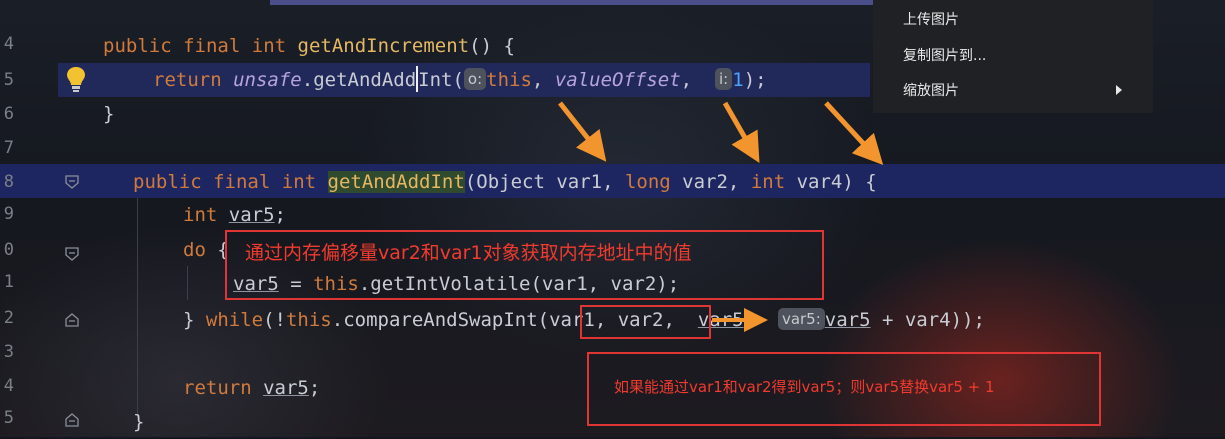  What do you see at coordinates (931, 20) in the screenshot?
I see `menu-item-upload-image: 上传图片` at bounding box center [931, 20].